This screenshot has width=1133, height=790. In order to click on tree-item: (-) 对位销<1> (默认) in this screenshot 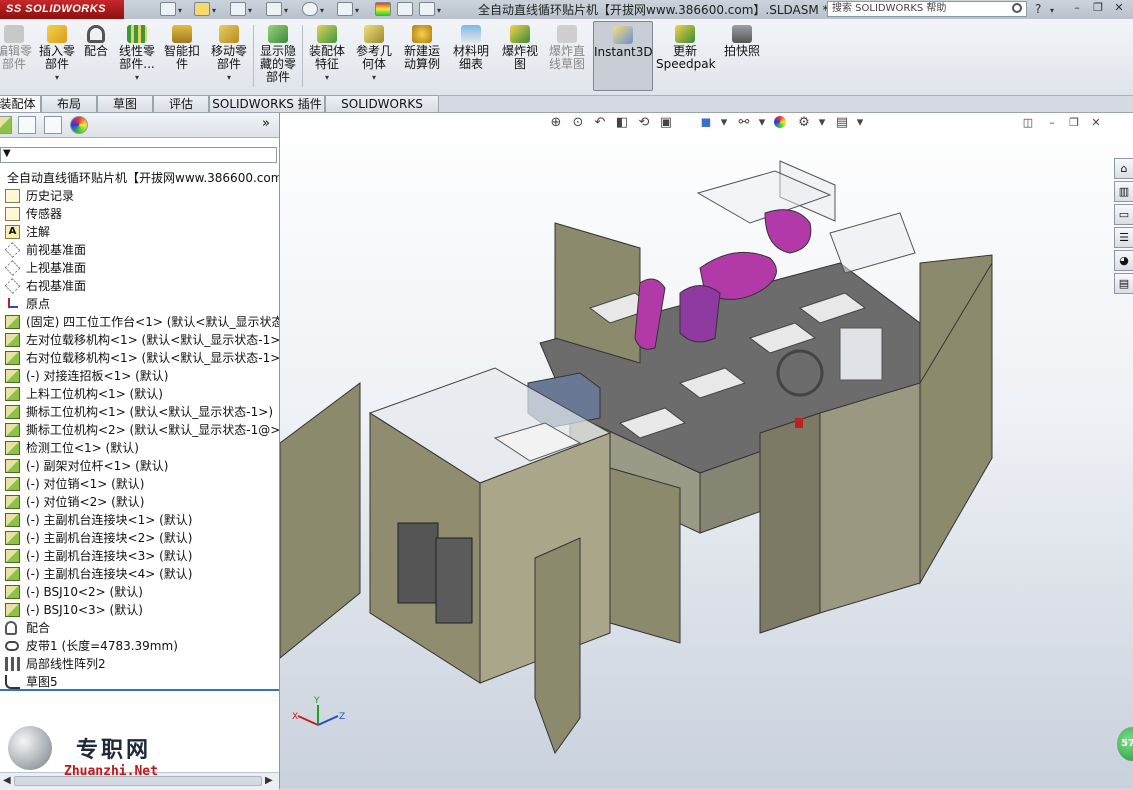, I will do `click(139, 484)`.